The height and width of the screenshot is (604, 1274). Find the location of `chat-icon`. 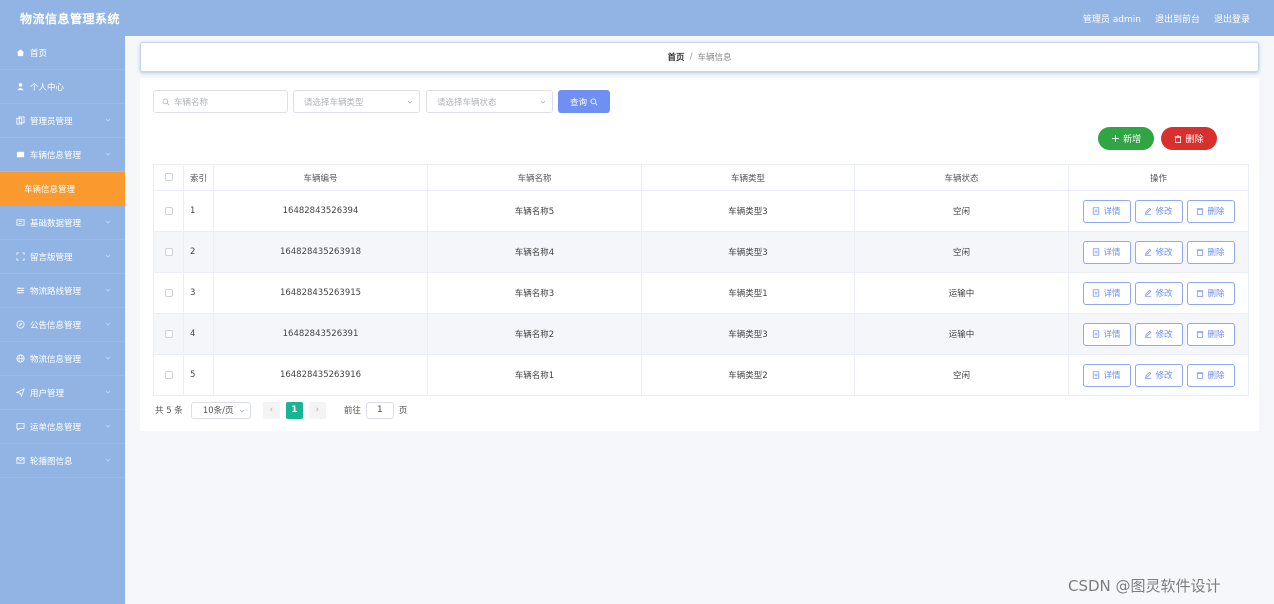

chat-icon is located at coordinates (20, 426).